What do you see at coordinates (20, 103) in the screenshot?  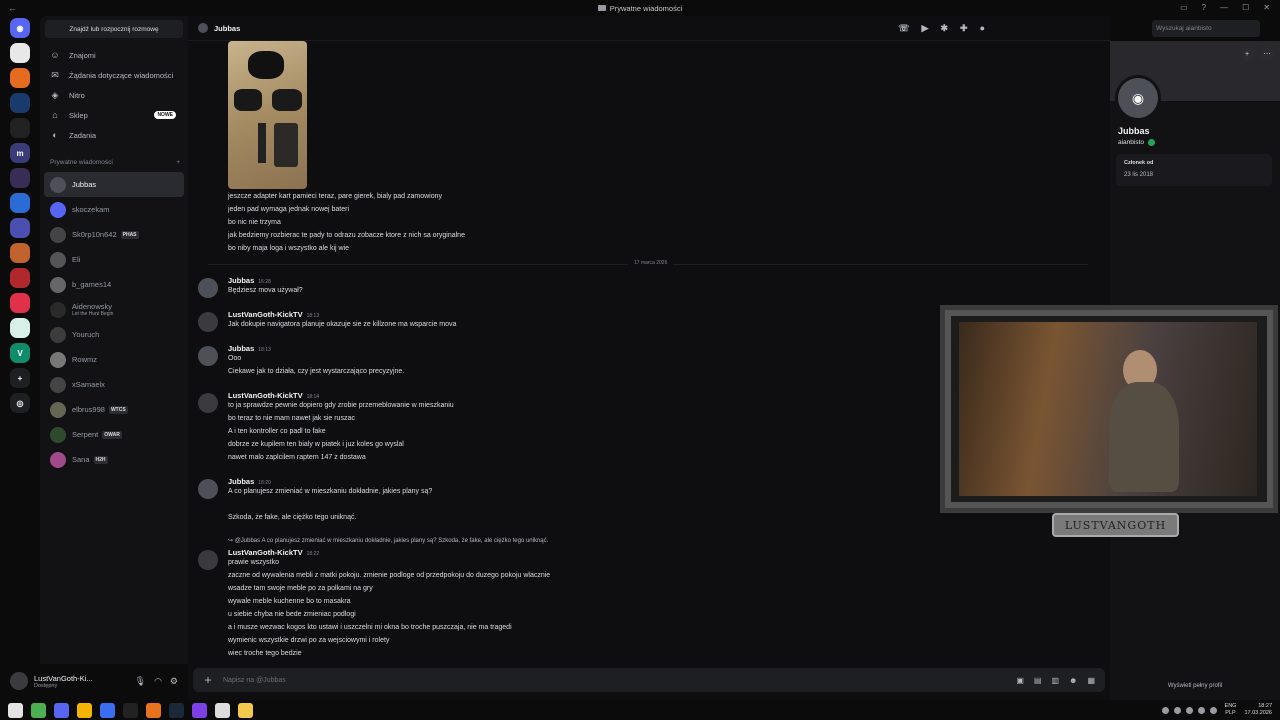 I see `server-3-icon` at bounding box center [20, 103].